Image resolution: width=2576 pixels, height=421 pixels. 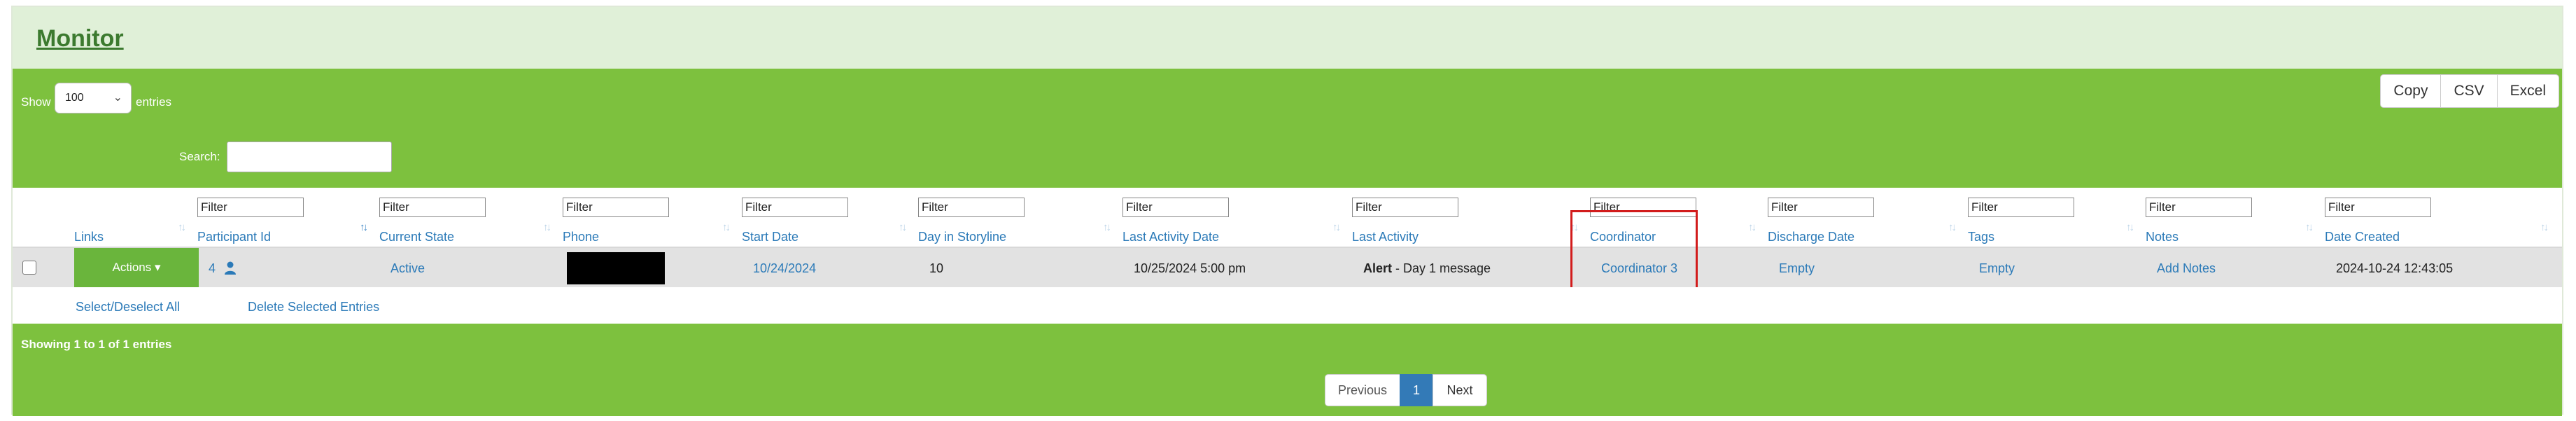 What do you see at coordinates (36, 102) in the screenshot?
I see `show-label: Show` at bounding box center [36, 102].